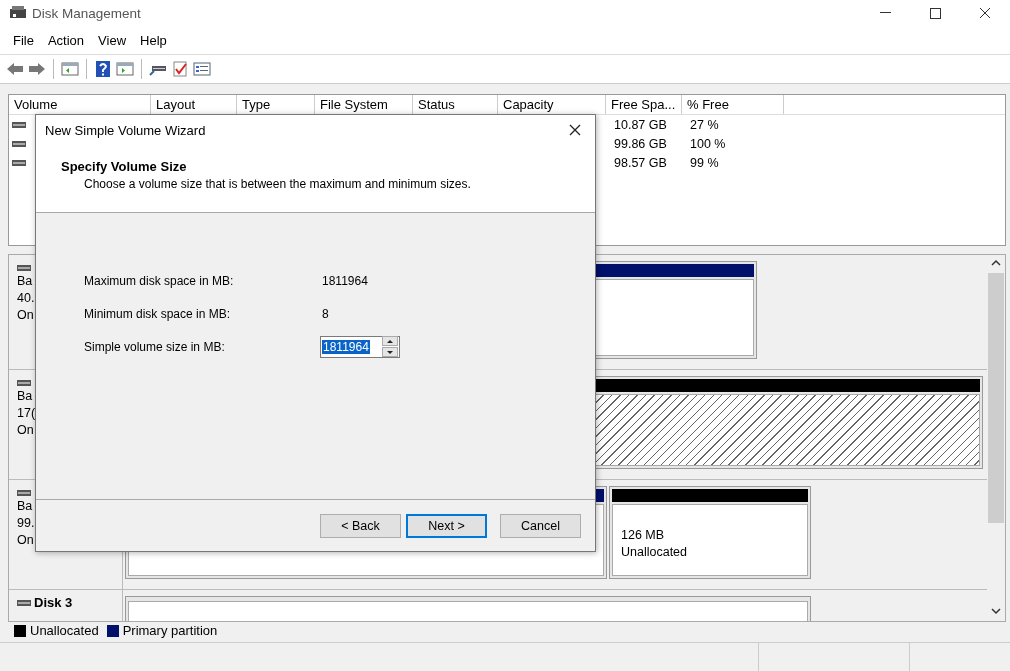 This screenshot has height=671, width=1010. Describe the element at coordinates (390, 341) in the screenshot. I see `spin-up-icon` at that location.